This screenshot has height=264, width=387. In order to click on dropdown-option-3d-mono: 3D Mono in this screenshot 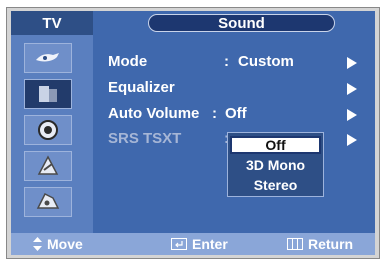, I will do `click(275, 165)`.